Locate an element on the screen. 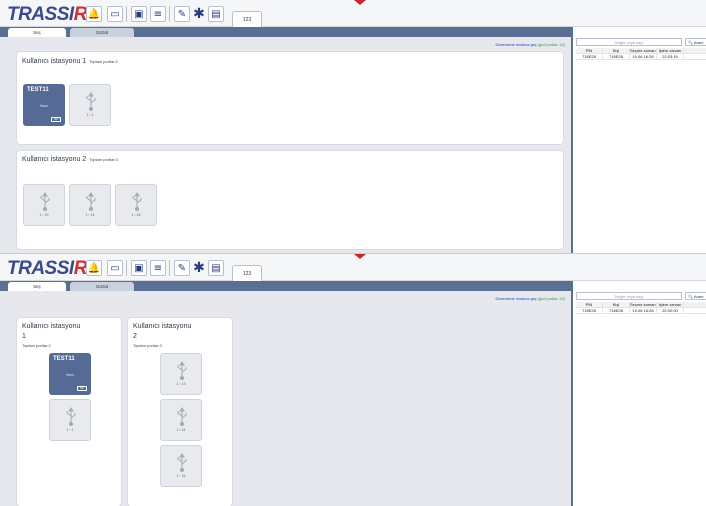 Image resolution: width=706 pixels, height=506 pixels. station-title: Kullanıcı istasyonu 1 is located at coordinates (51, 331).